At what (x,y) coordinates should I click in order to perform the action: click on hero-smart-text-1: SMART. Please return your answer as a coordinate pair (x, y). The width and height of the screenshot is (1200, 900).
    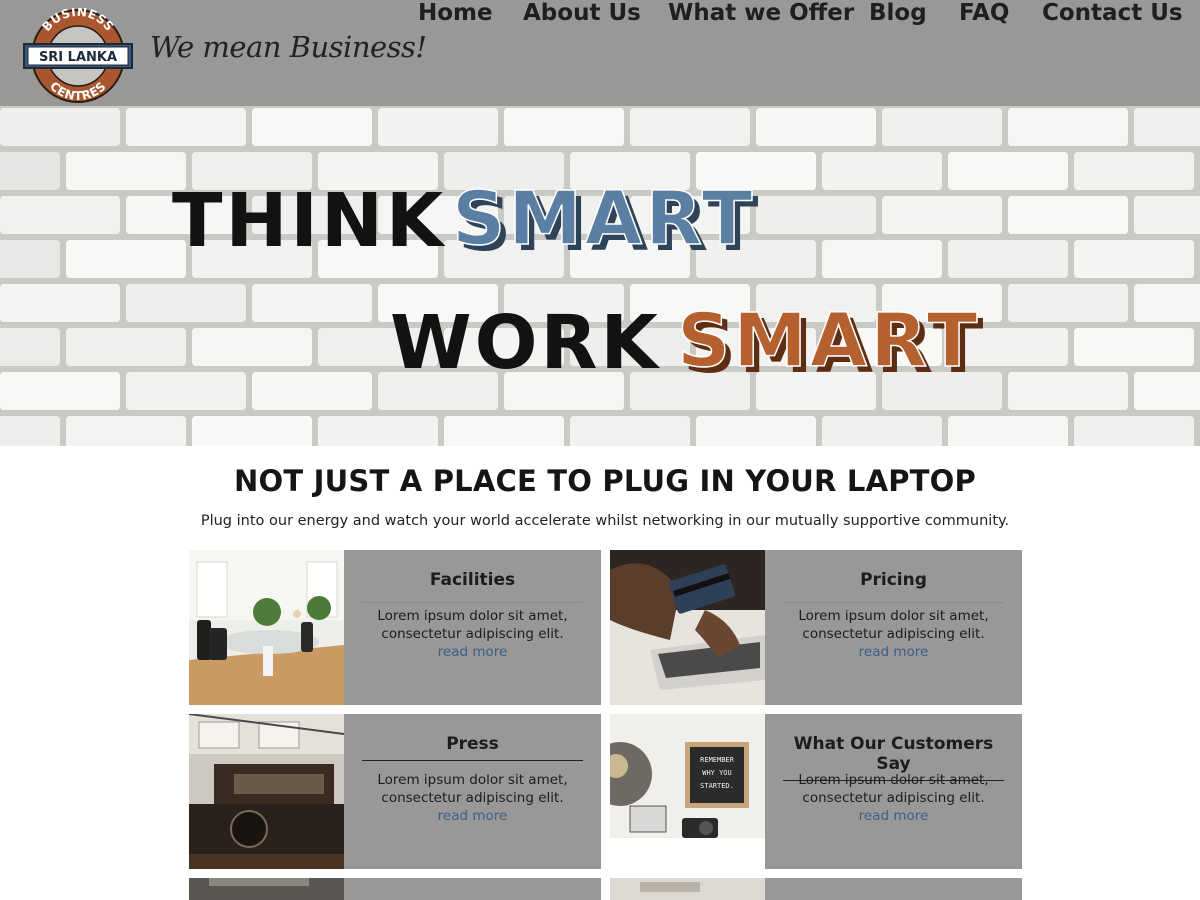
    Looking at the image, I should click on (603, 219).